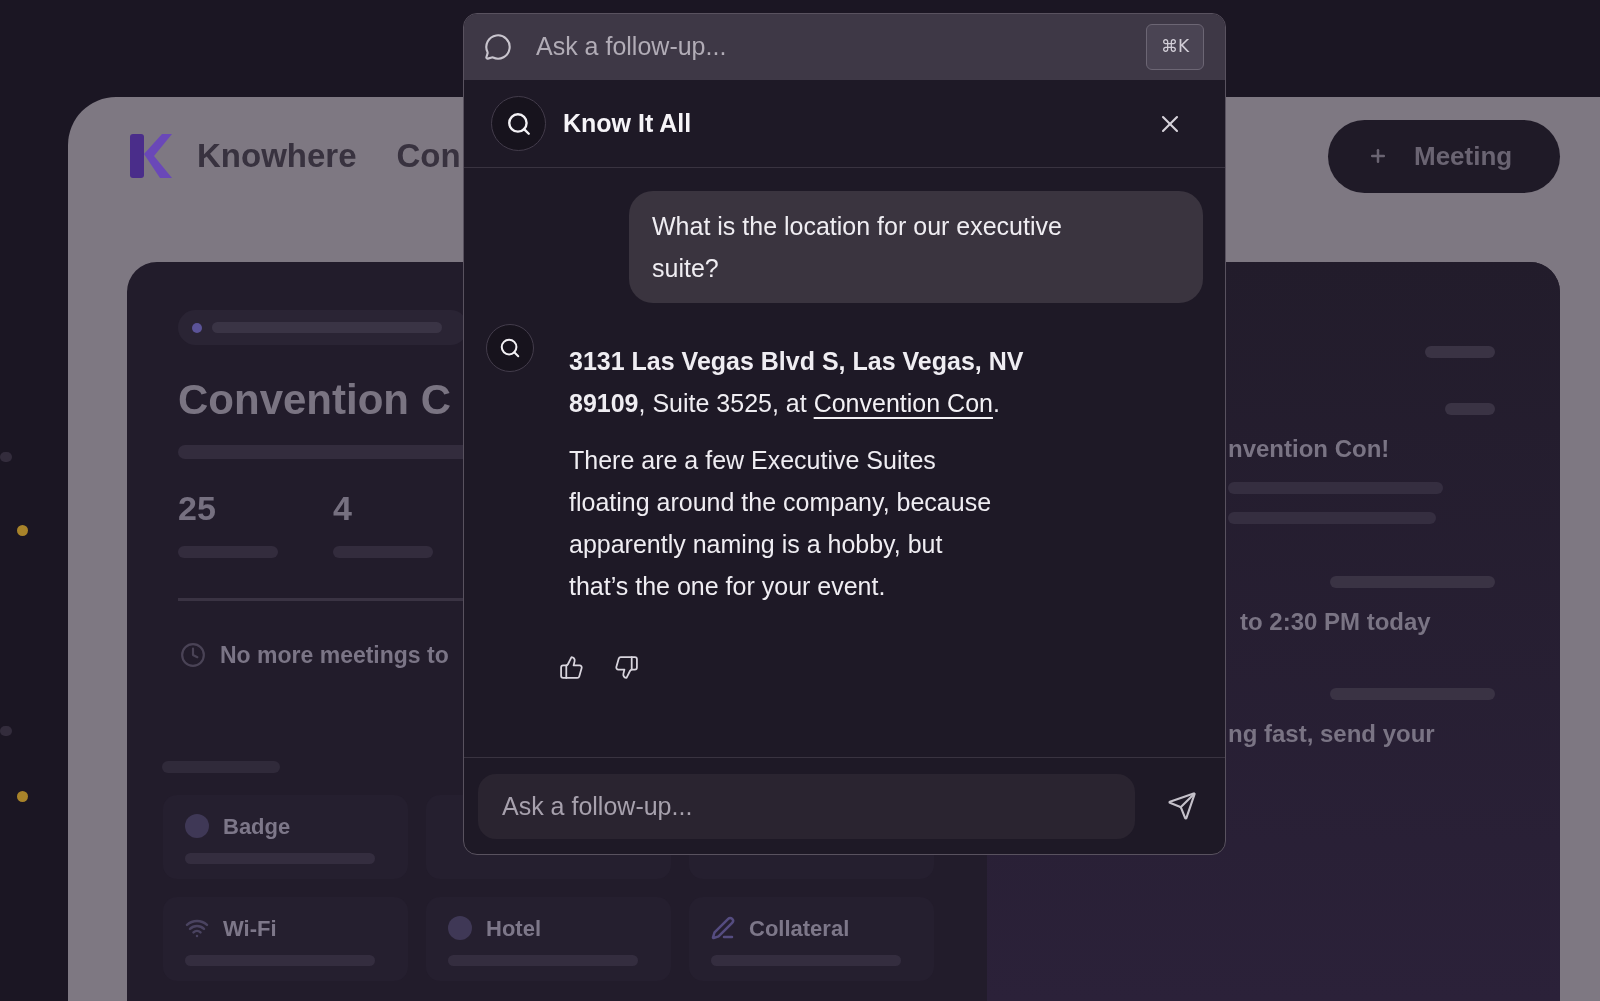 The width and height of the screenshot is (1600, 1001). What do you see at coordinates (498, 47) in the screenshot?
I see `chat-bubble-icon` at bounding box center [498, 47].